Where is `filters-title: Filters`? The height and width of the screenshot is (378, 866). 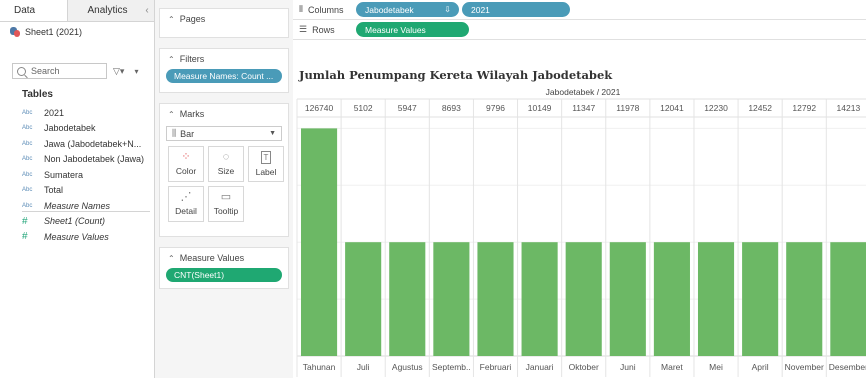
filters-title: Filters is located at coordinates (192, 59).